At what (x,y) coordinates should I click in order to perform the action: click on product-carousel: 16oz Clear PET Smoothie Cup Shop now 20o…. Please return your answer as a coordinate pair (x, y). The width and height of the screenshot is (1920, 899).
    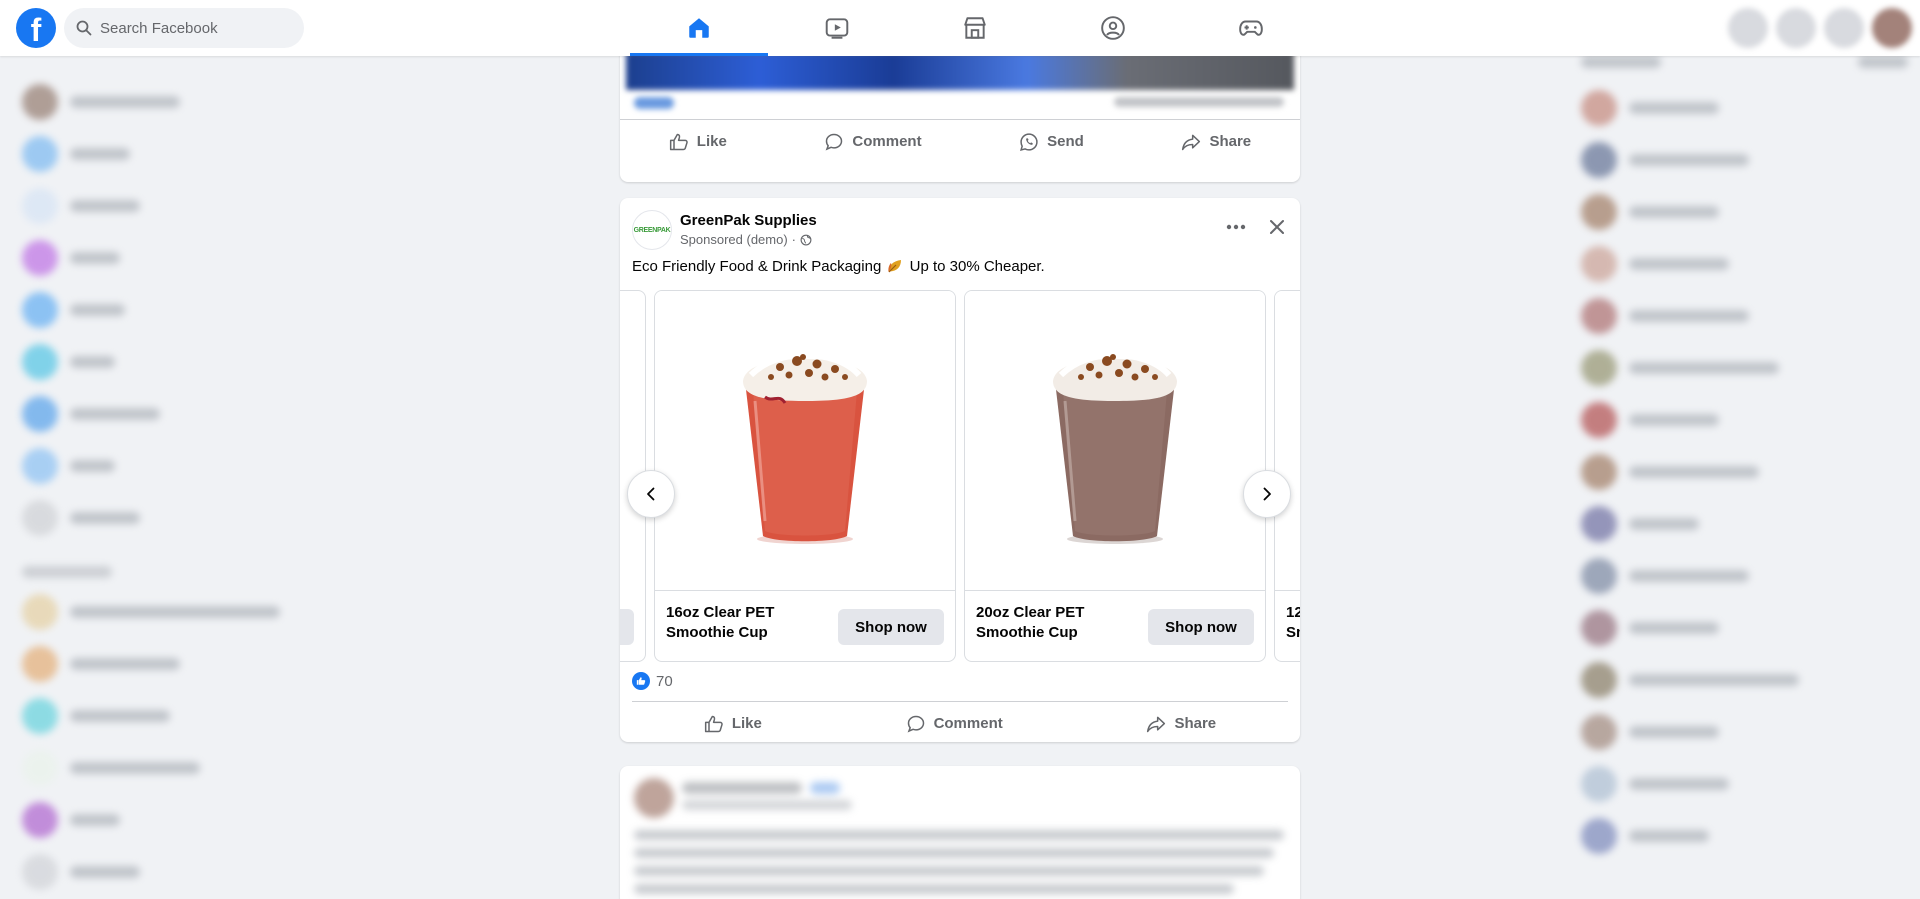
    Looking at the image, I should click on (960, 477).